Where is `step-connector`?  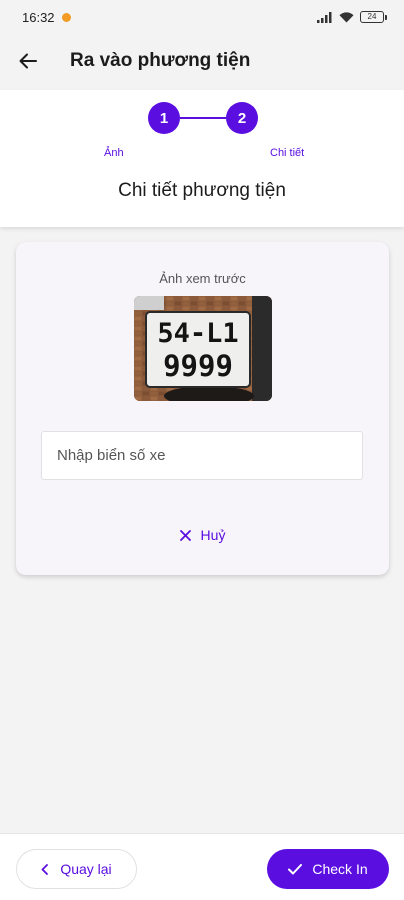 step-connector is located at coordinates (203, 118).